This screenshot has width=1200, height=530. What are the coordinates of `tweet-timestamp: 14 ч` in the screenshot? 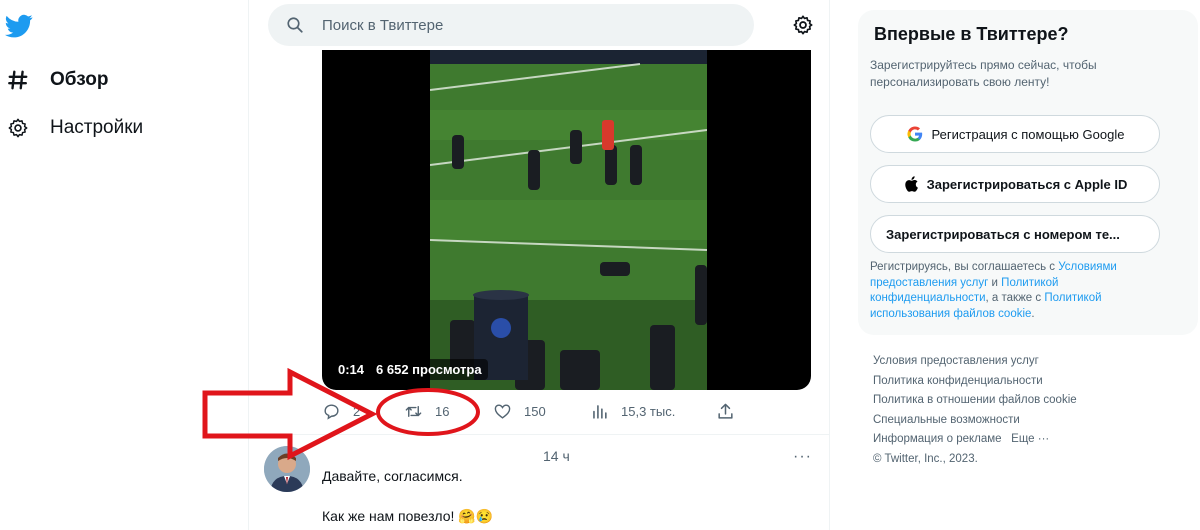 It's located at (556, 456).